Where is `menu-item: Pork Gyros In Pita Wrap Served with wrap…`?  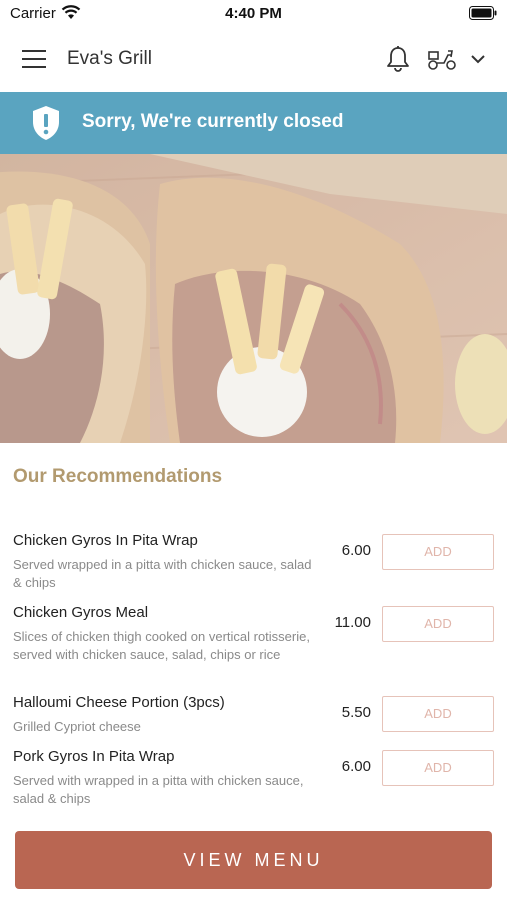
menu-item: Pork Gyros In Pita Wrap Served with wrap… is located at coordinates (253, 781).